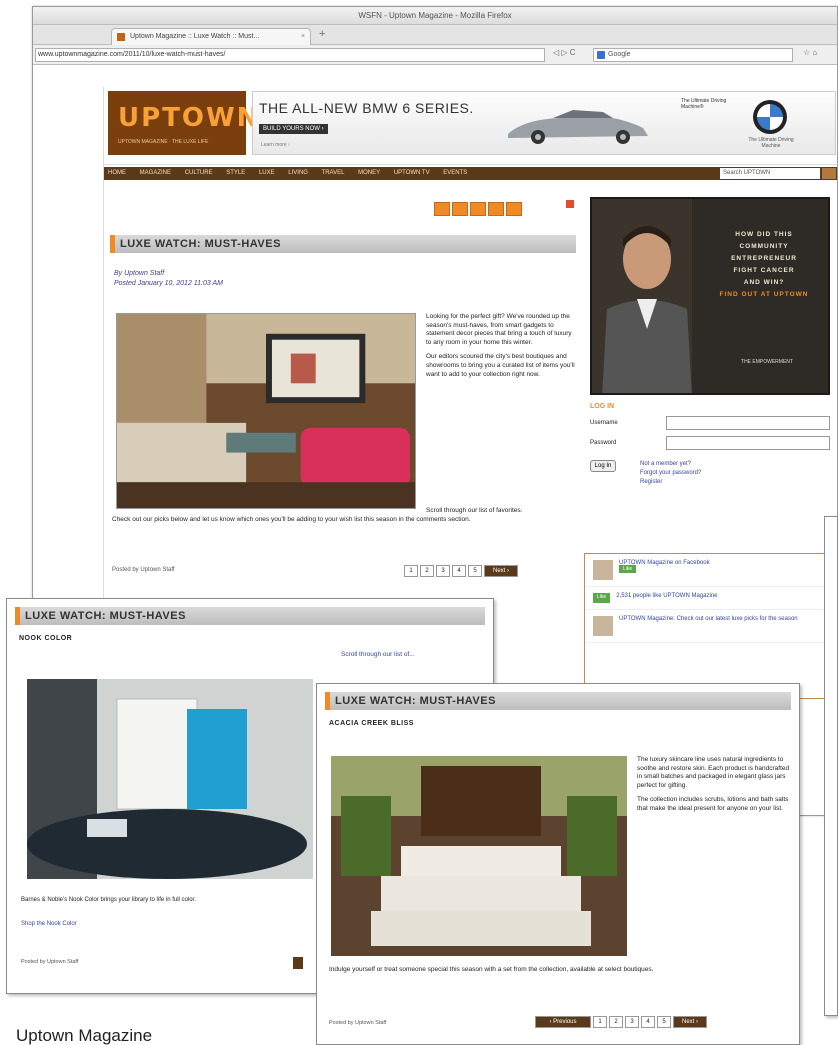 This screenshot has width=838, height=1045. Describe the element at coordinates (303, 36) in the screenshot. I see `close-tab-icon: ×` at that location.